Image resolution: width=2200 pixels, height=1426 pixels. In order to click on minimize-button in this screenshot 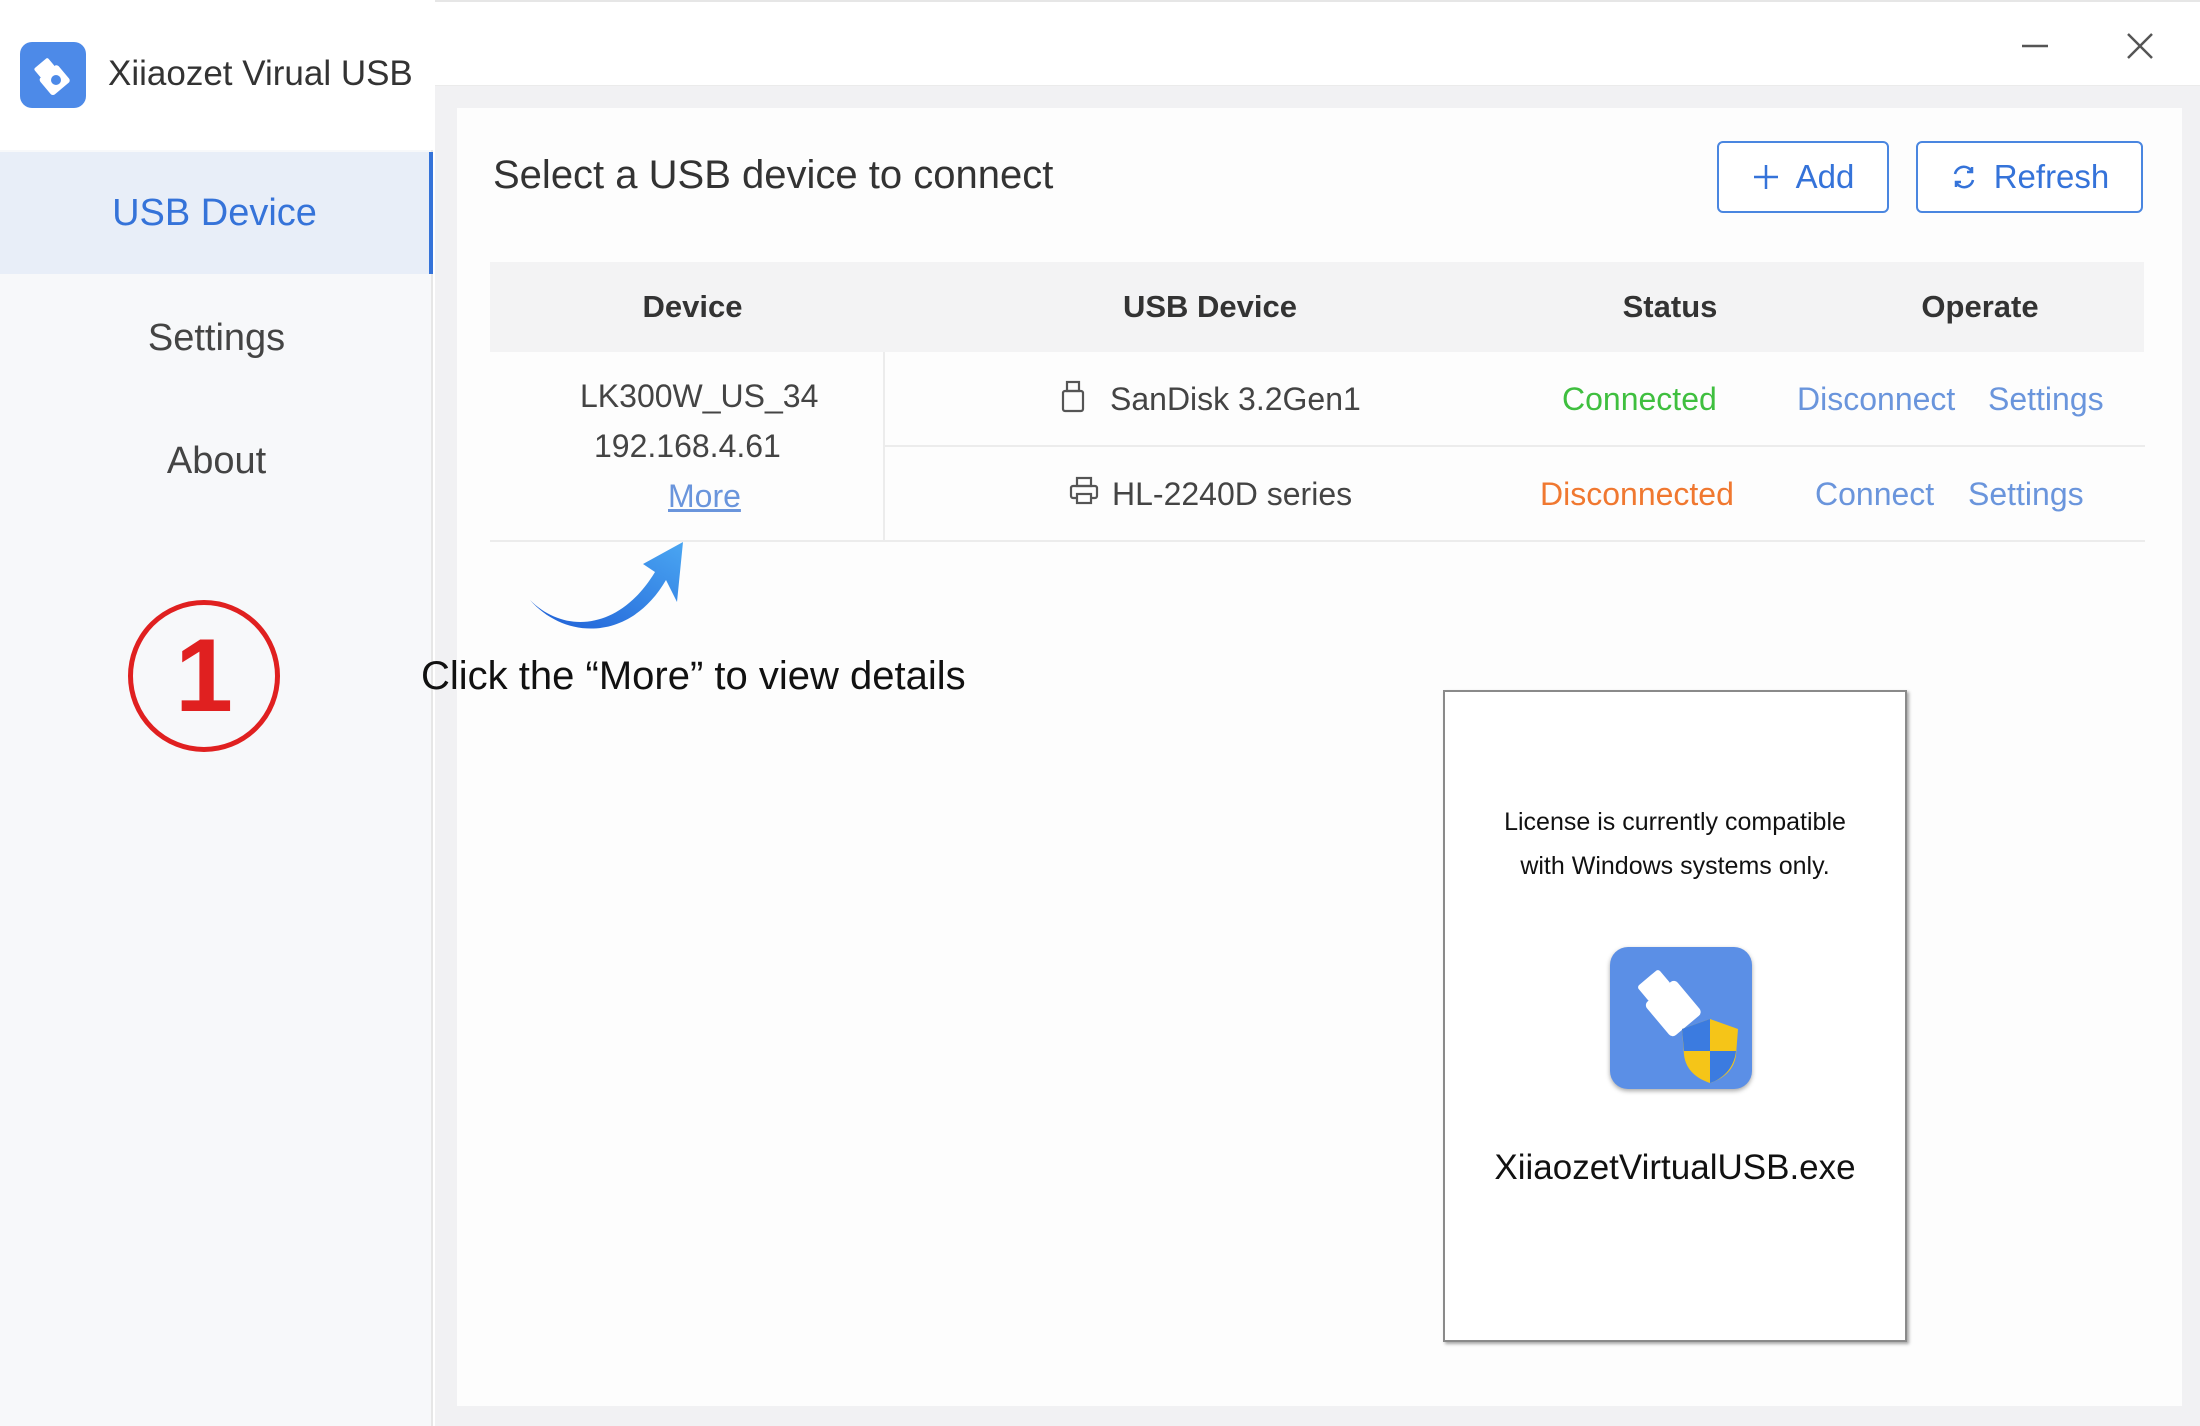, I will do `click(2035, 46)`.